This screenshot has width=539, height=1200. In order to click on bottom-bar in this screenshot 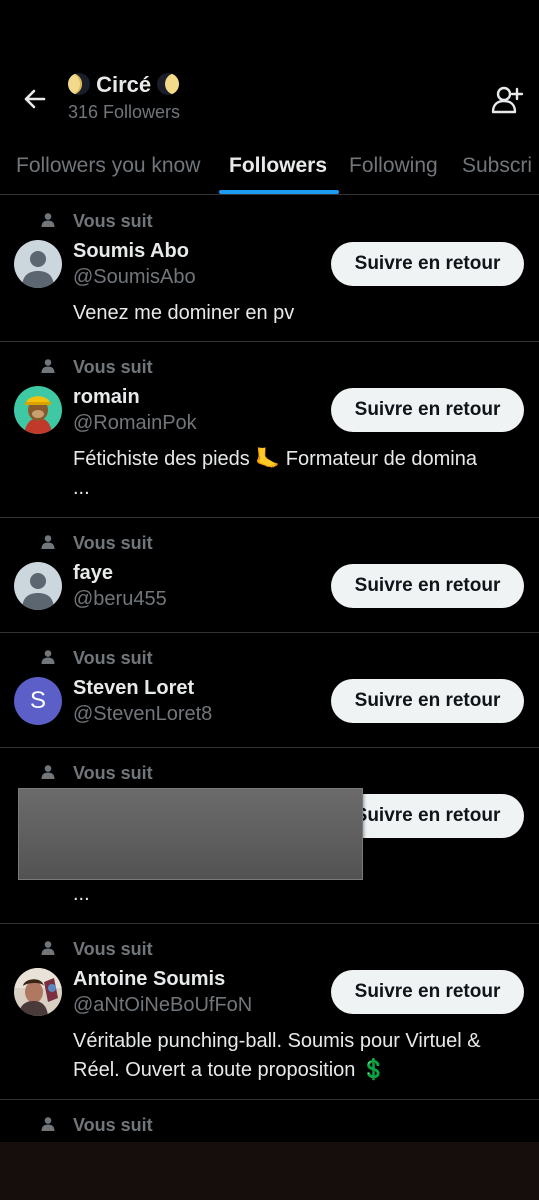, I will do `click(269, 1171)`.